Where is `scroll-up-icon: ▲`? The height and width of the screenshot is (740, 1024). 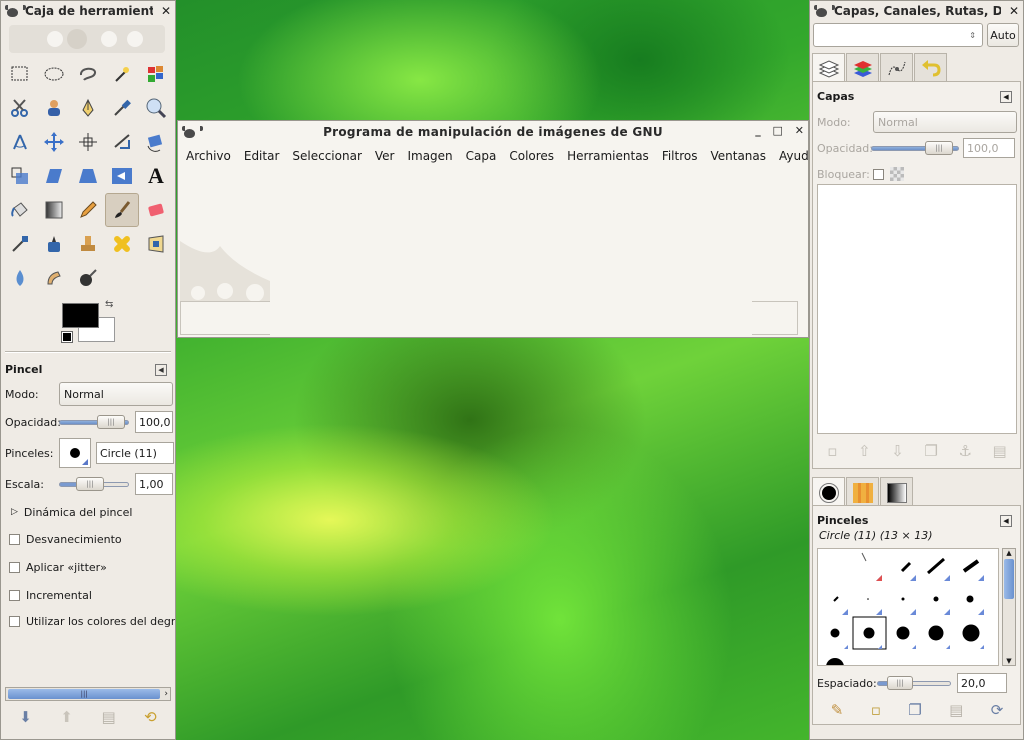 scroll-up-icon: ▲ is located at coordinates (1009, 553).